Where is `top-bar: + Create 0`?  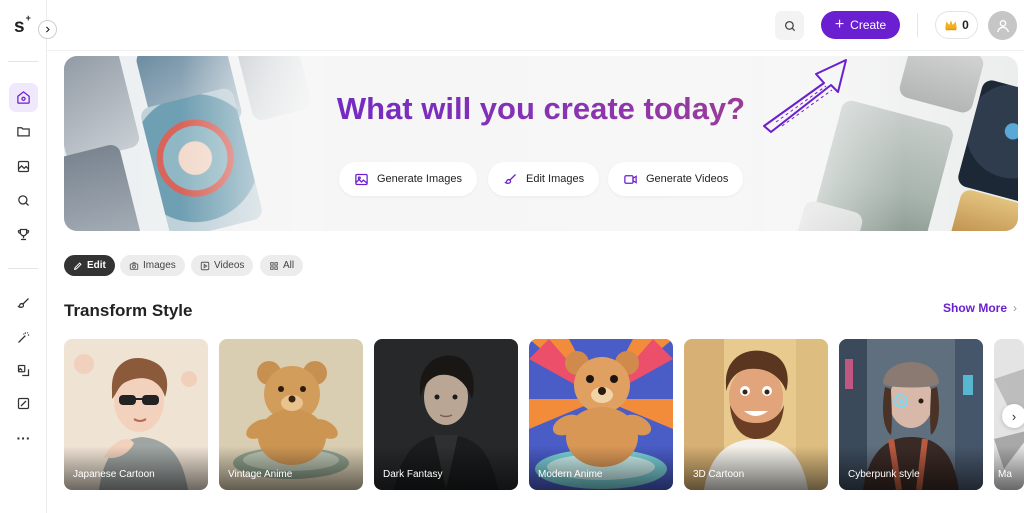 top-bar: + Create 0 is located at coordinates (535, 25).